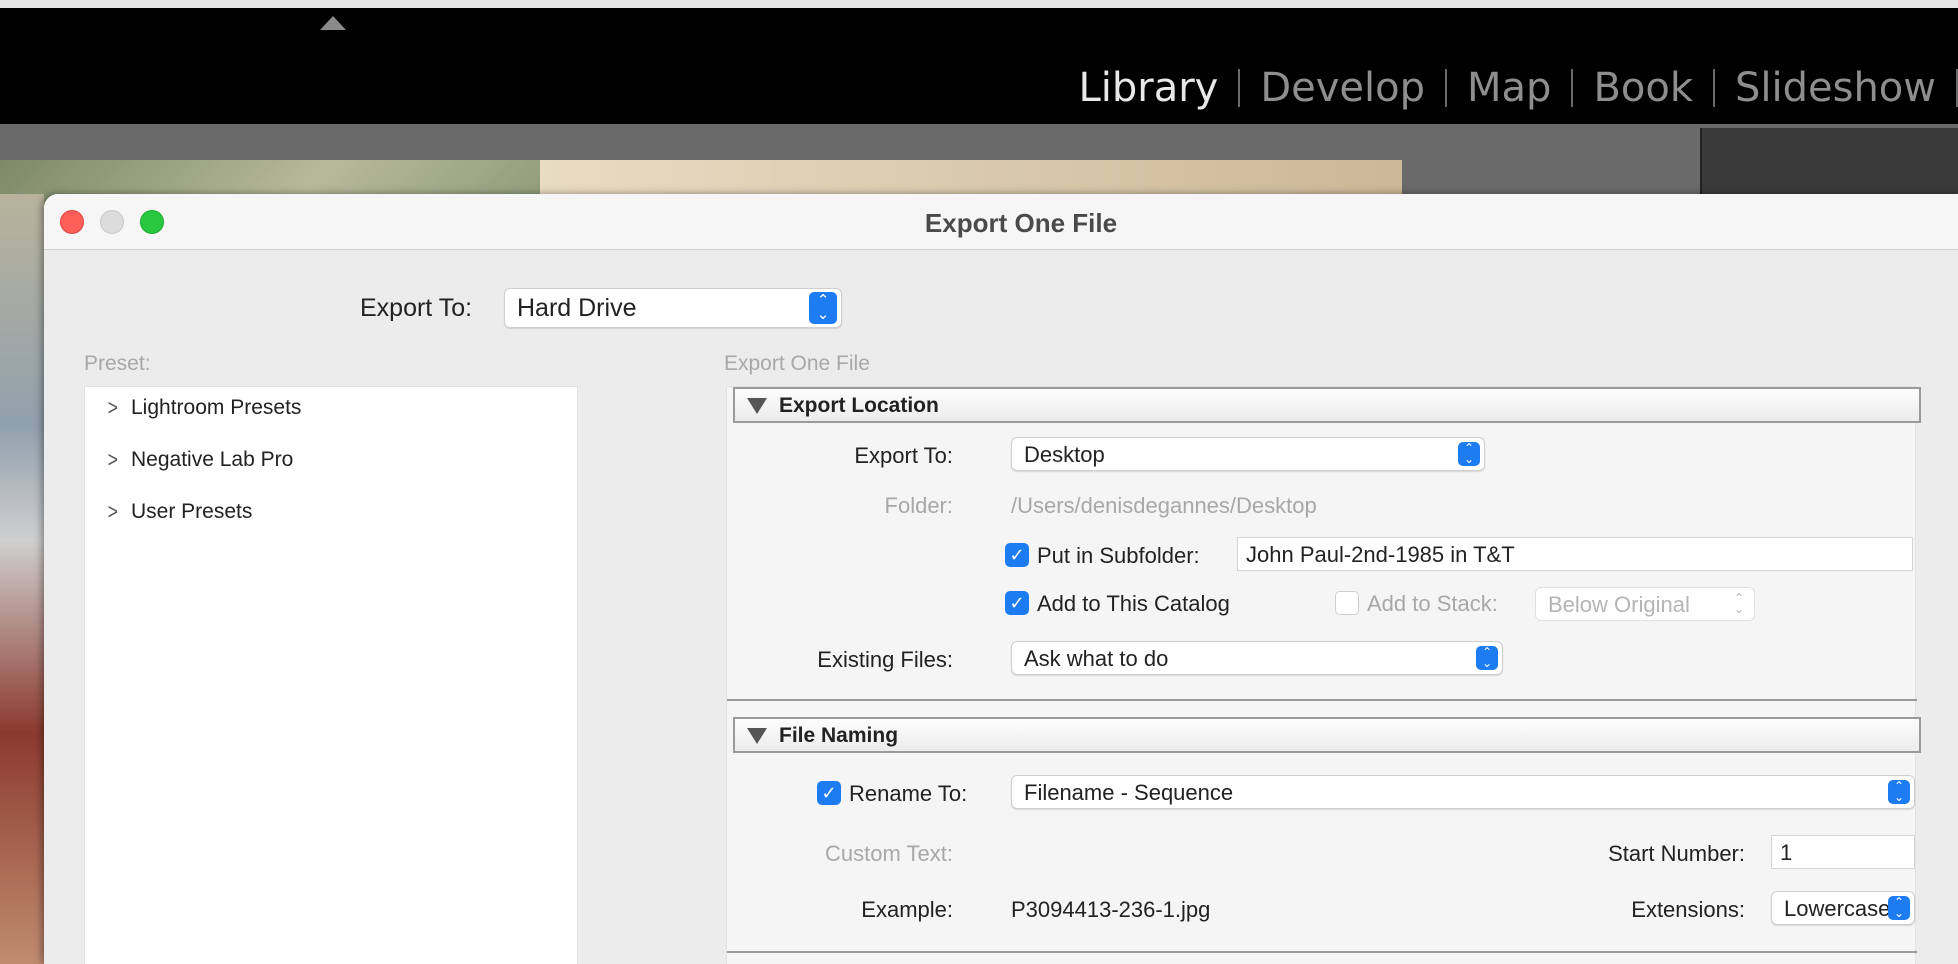  I want to click on export-to-value: Hard Drive, so click(577, 308).